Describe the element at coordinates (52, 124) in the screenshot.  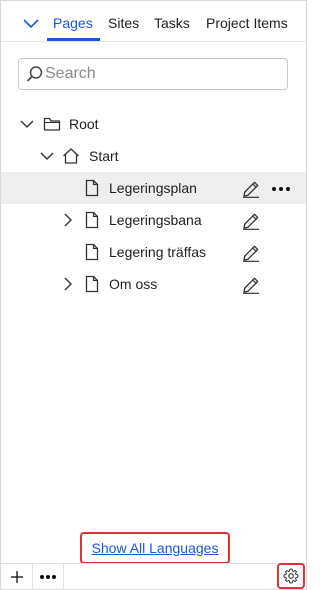
I see `folder-icon` at that location.